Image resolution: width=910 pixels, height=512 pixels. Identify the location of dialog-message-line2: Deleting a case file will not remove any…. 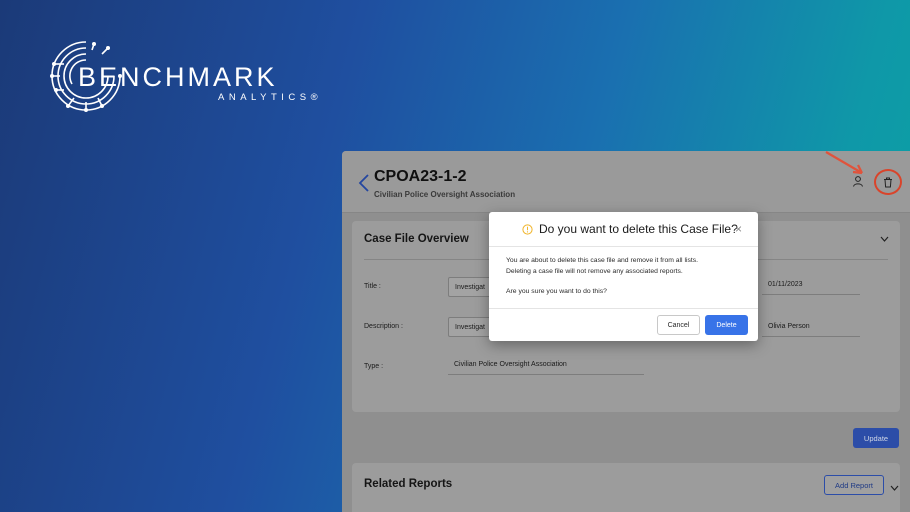
(594, 271).